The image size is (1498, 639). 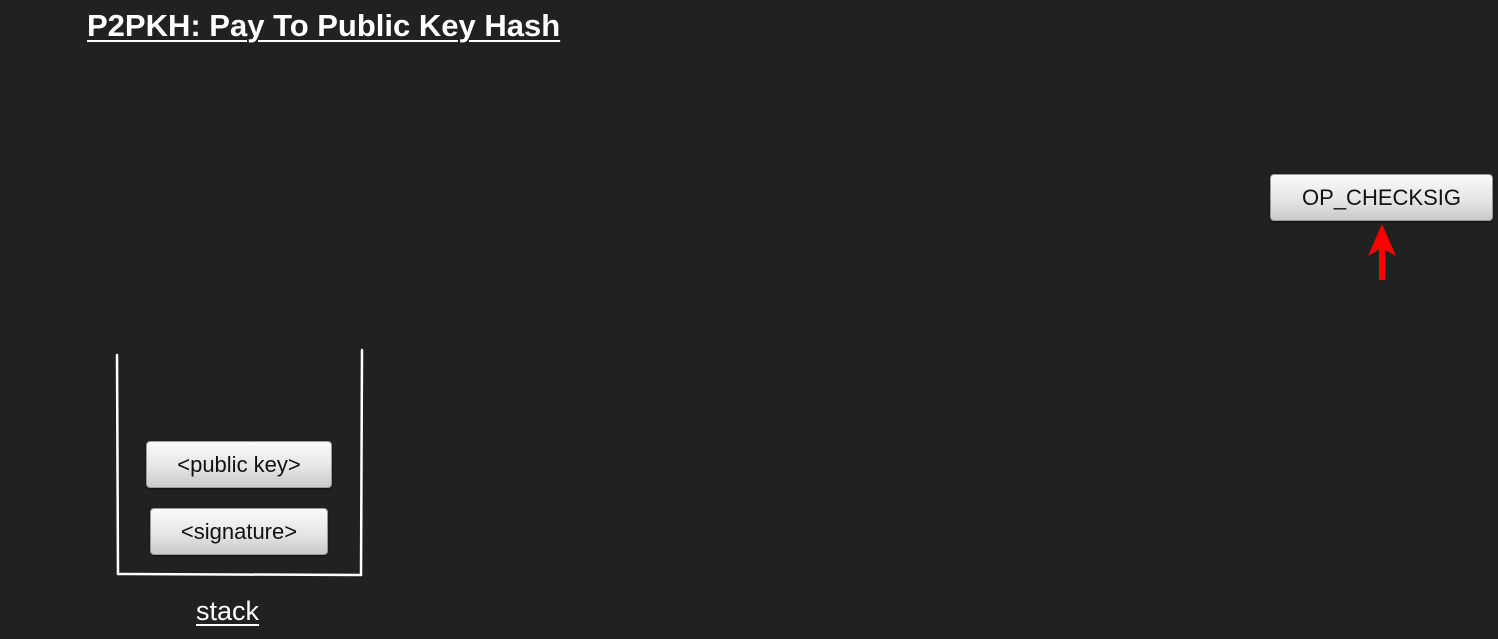 What do you see at coordinates (1381, 197) in the screenshot?
I see `current-opcode-token: OP_CHECKSIG` at bounding box center [1381, 197].